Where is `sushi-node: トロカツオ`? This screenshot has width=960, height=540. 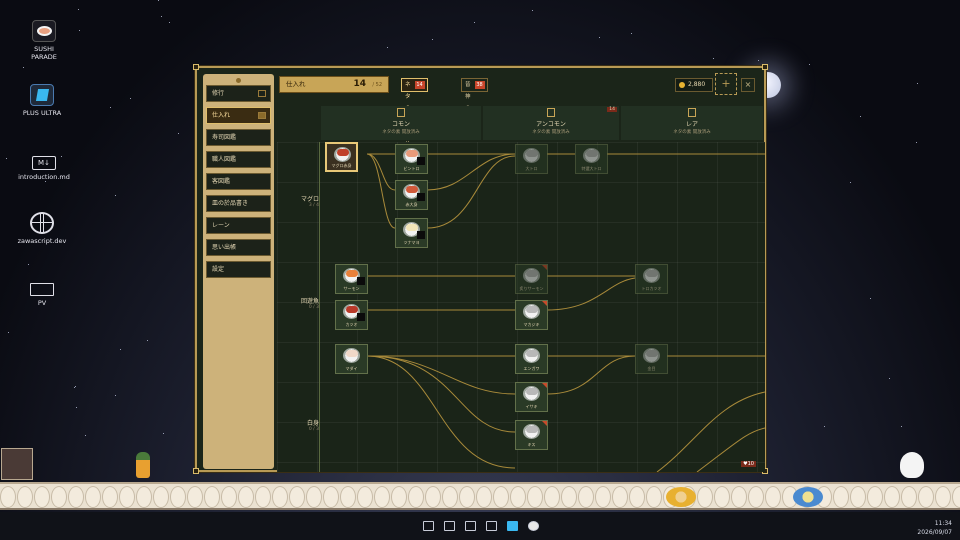 sushi-node: トロカツオ is located at coordinates (651, 279).